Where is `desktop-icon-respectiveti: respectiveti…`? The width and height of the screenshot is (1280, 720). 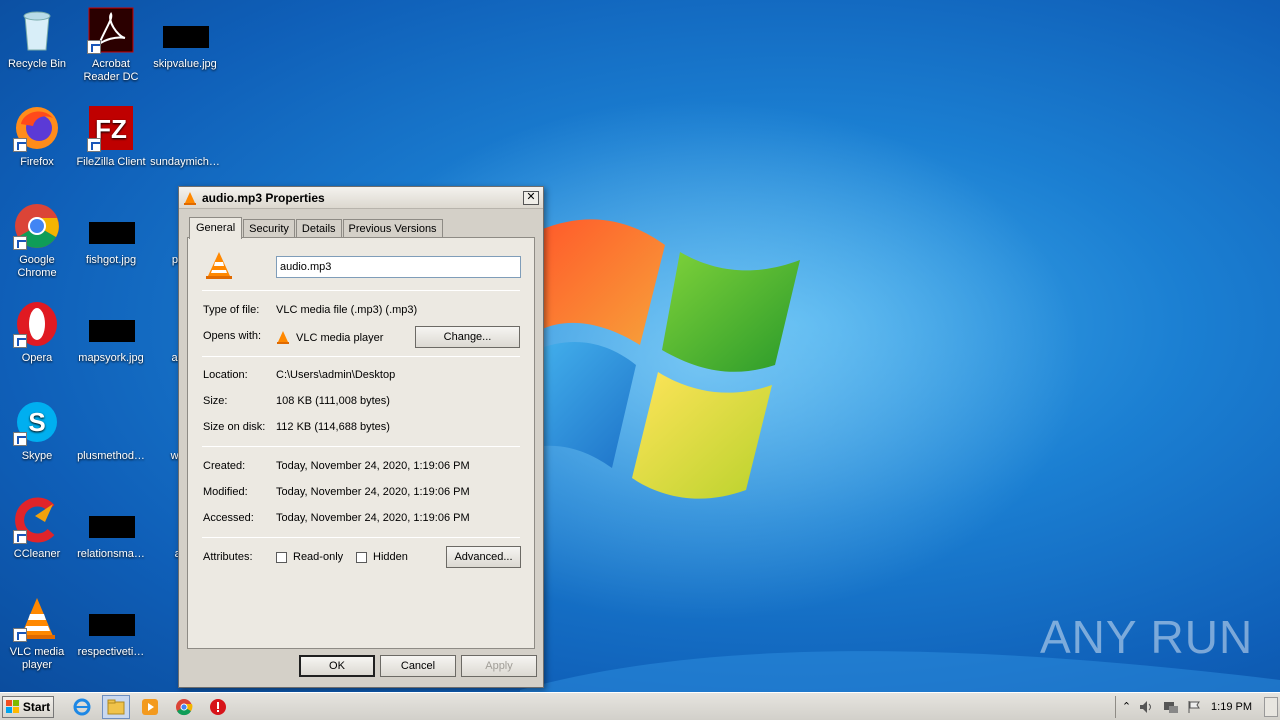 desktop-icon-respectiveti: respectiveti… is located at coordinates (111, 626).